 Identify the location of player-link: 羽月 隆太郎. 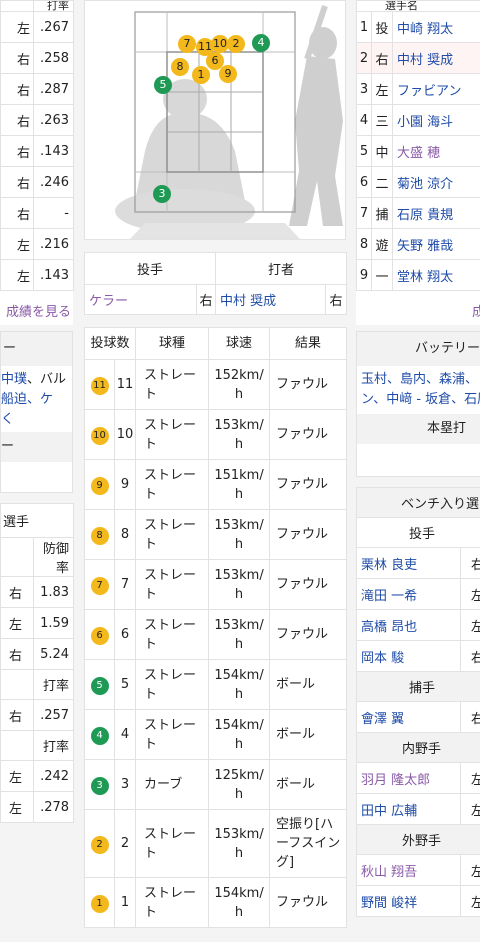
(408, 778).